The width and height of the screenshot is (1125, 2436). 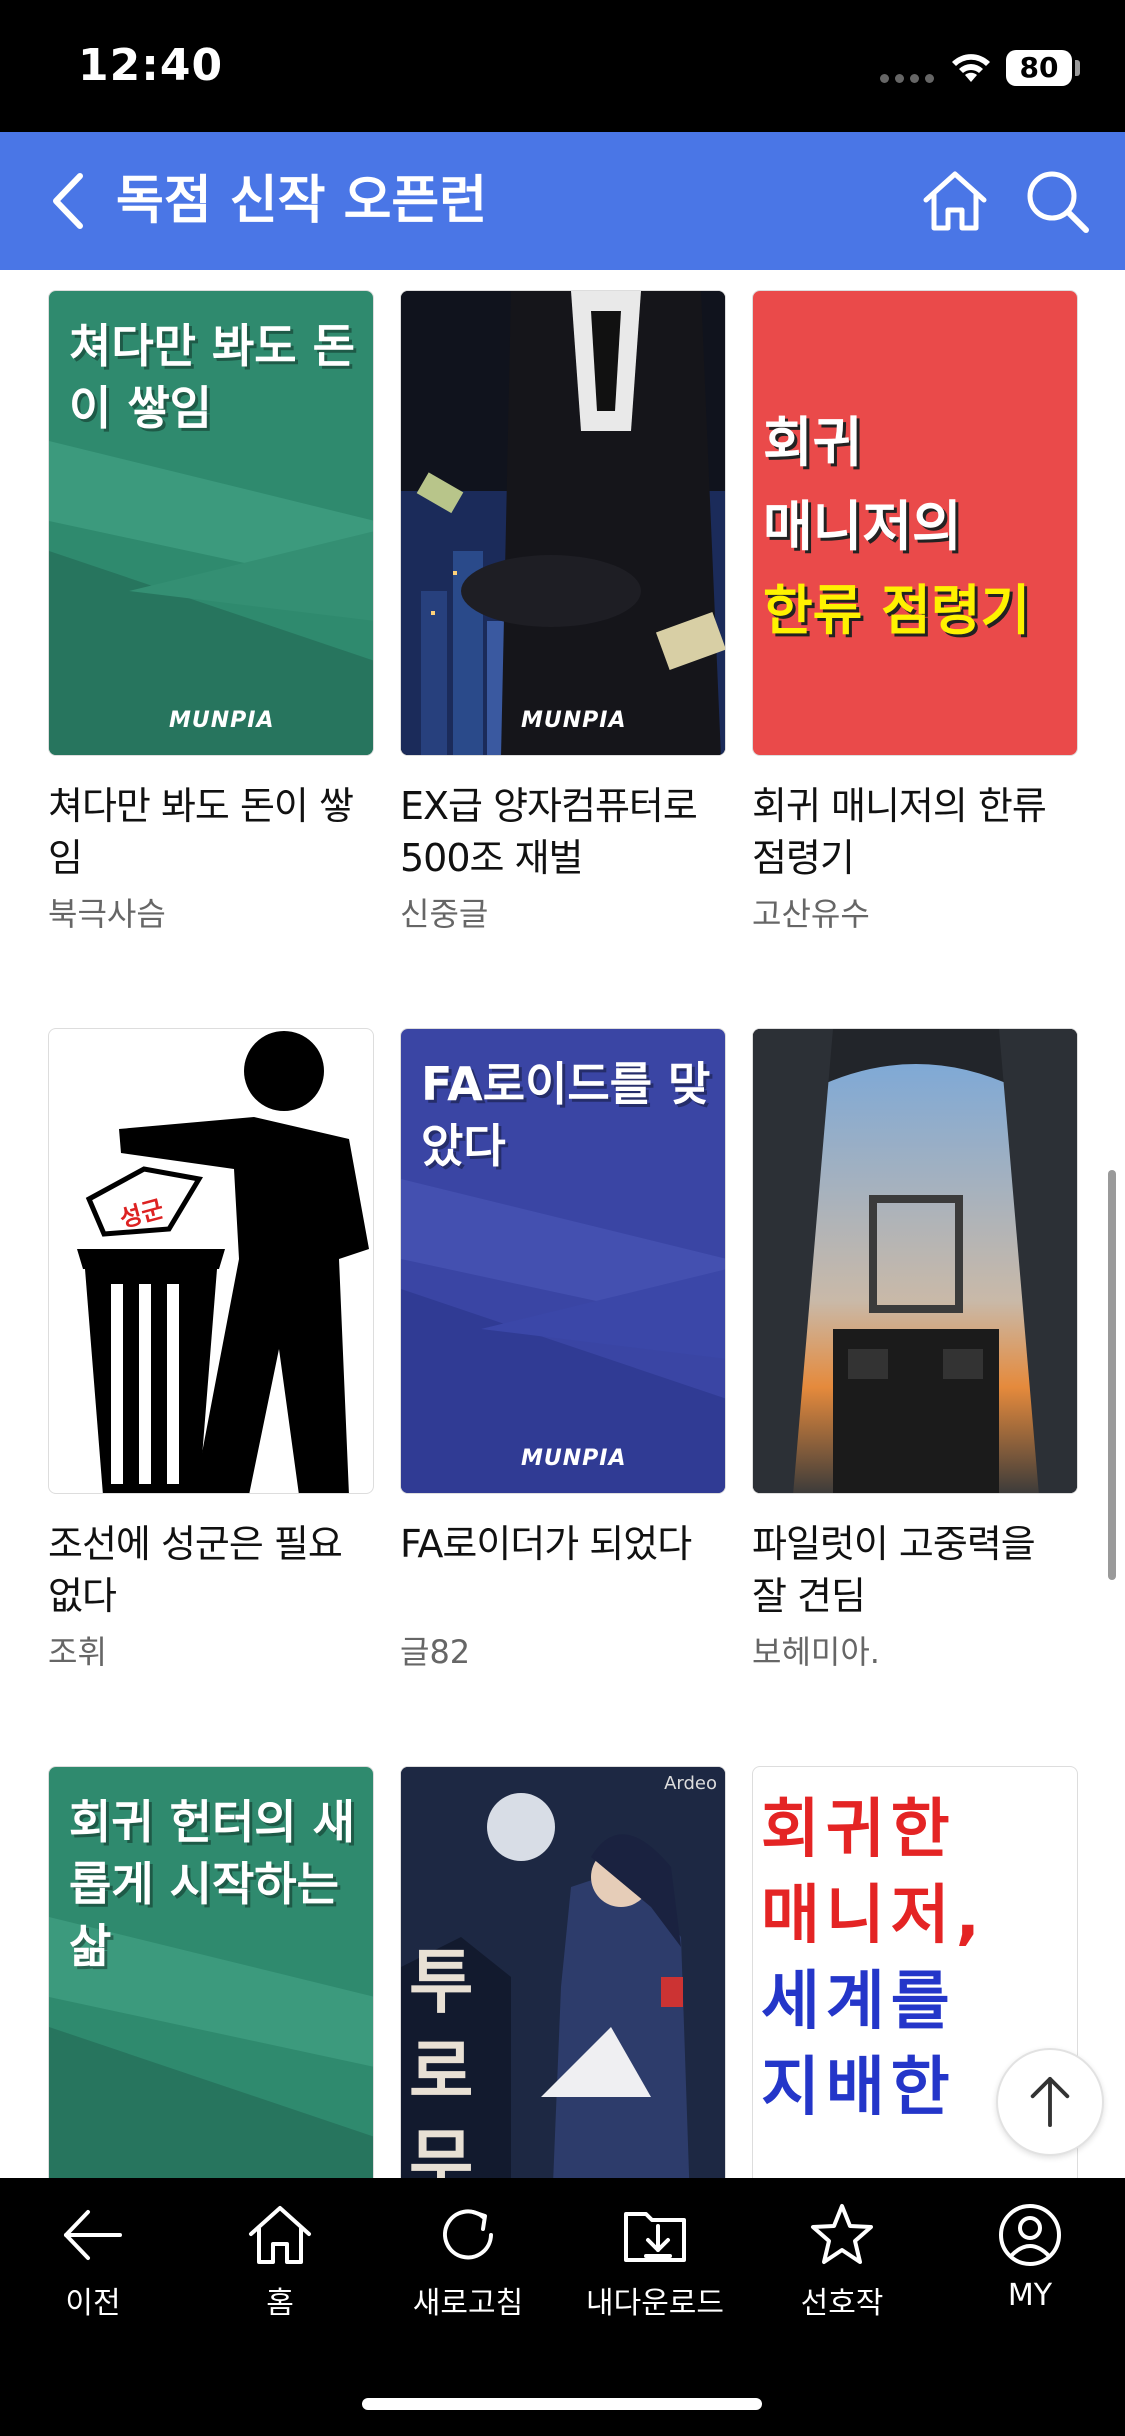 I want to click on scroll-indicator, so click(x=1112, y=1375).